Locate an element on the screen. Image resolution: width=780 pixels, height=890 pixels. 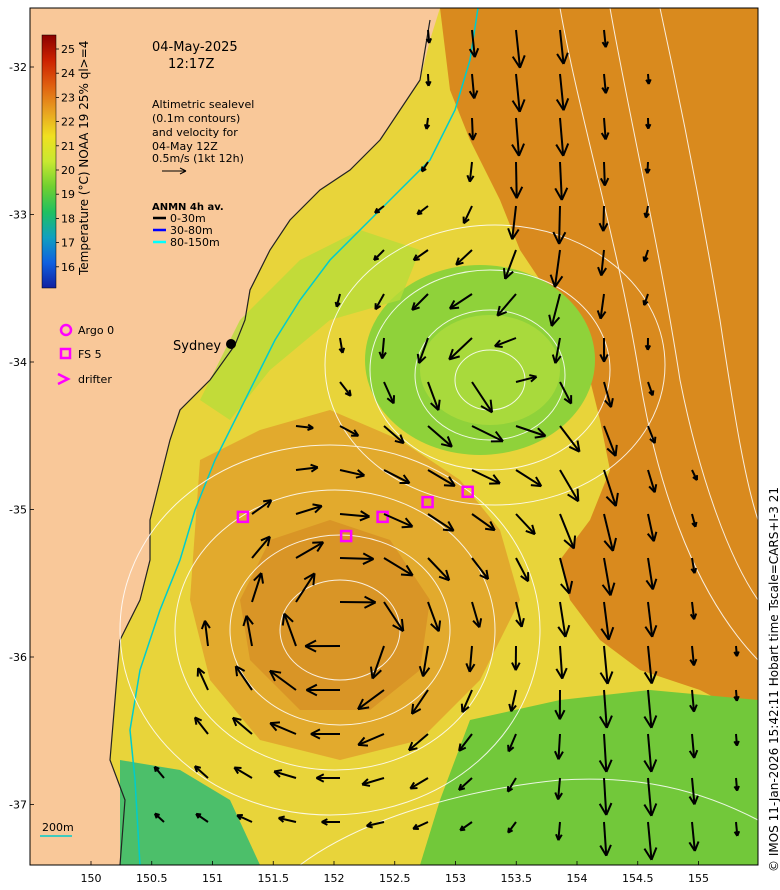
colorbar-label: Temperature (°C) NOAA 19 25% ql>=4 is located at coordinates (84, 158).